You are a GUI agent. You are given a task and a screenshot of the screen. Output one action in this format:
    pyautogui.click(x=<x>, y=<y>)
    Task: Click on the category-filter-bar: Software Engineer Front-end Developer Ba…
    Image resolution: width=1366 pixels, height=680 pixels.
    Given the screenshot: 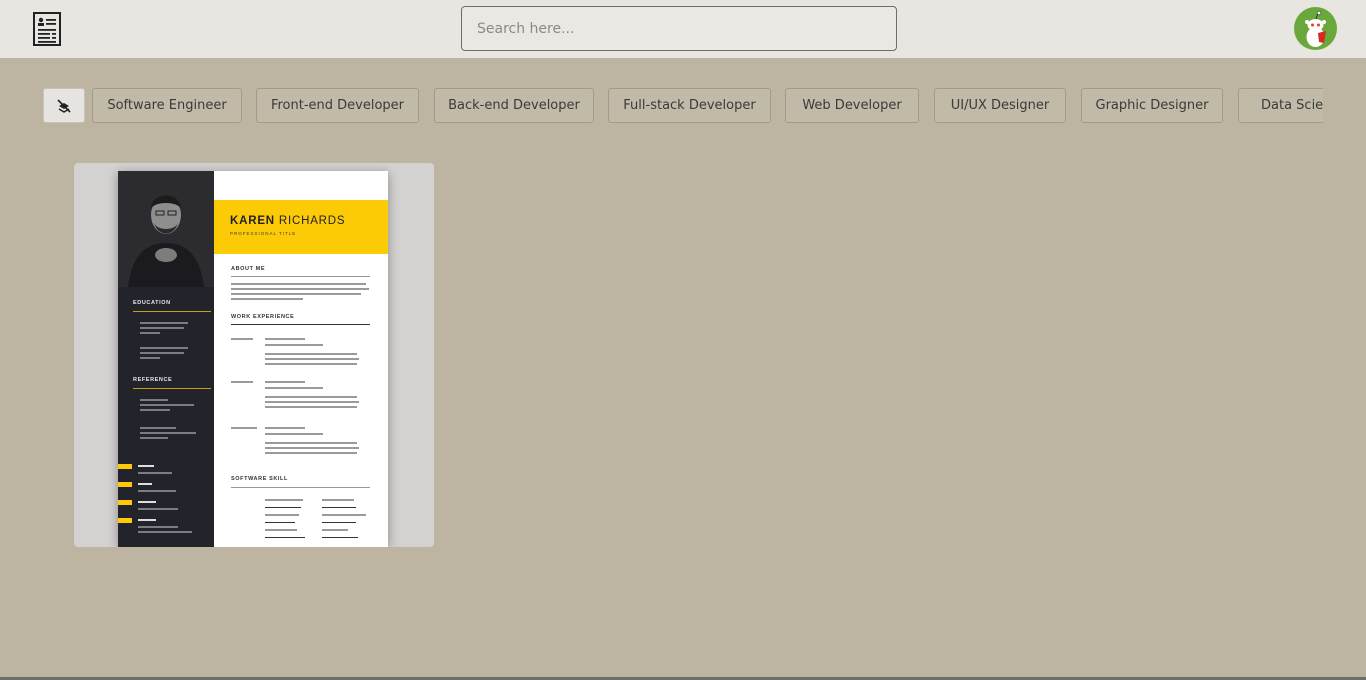 What is the action you would take?
    pyautogui.click(x=683, y=106)
    